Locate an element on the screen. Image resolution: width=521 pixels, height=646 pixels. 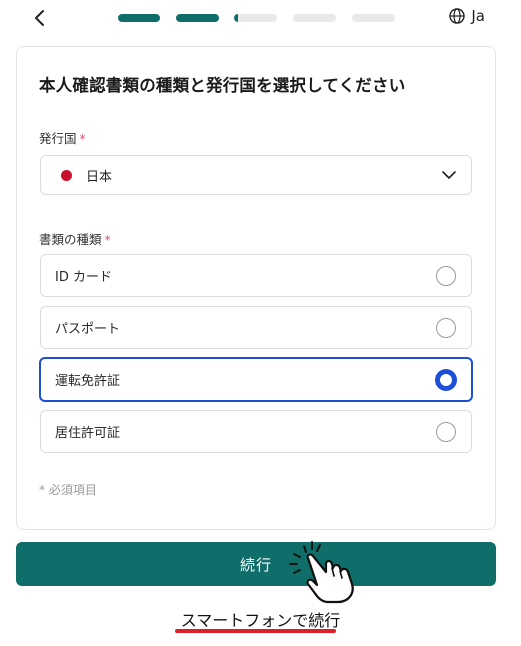
continue-button: 続行 is located at coordinates (256, 564).